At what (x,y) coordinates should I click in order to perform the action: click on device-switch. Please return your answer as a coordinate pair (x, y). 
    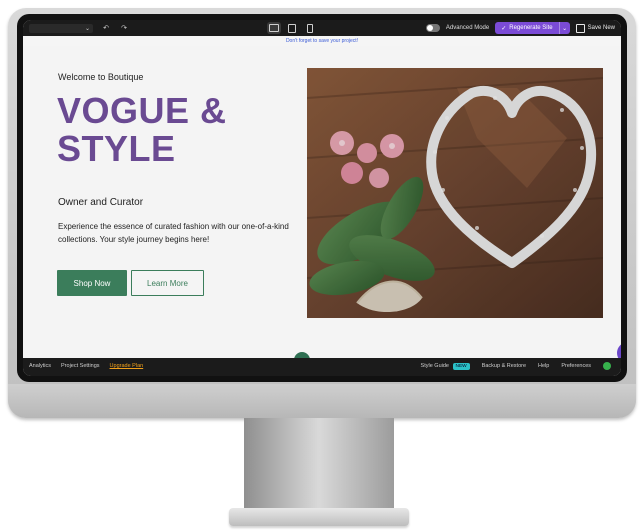
    Looking at the image, I should click on (292, 28).